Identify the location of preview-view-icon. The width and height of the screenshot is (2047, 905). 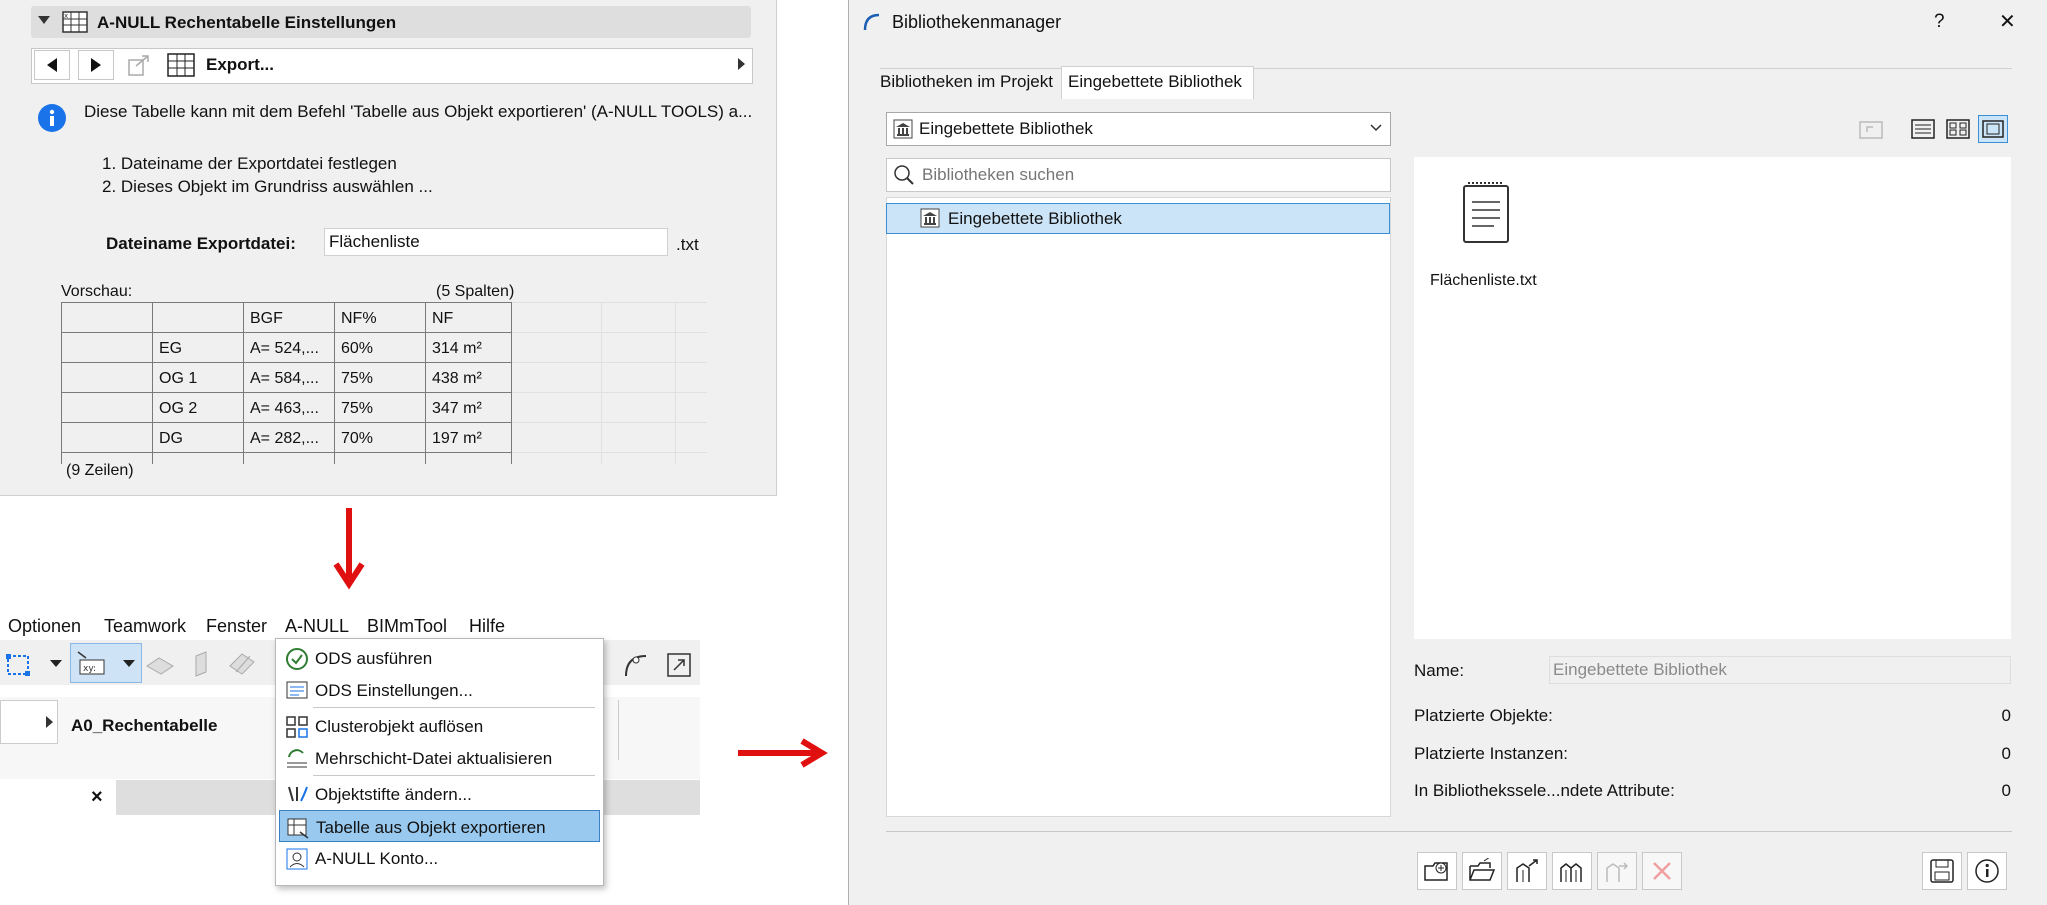
(1993, 129).